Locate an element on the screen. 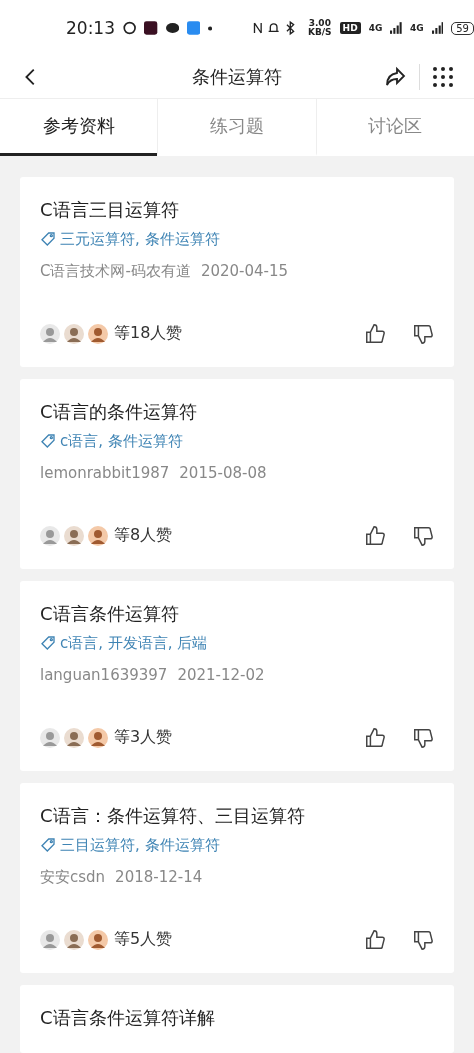  article-date: 2015-08-08 is located at coordinates (223, 473).